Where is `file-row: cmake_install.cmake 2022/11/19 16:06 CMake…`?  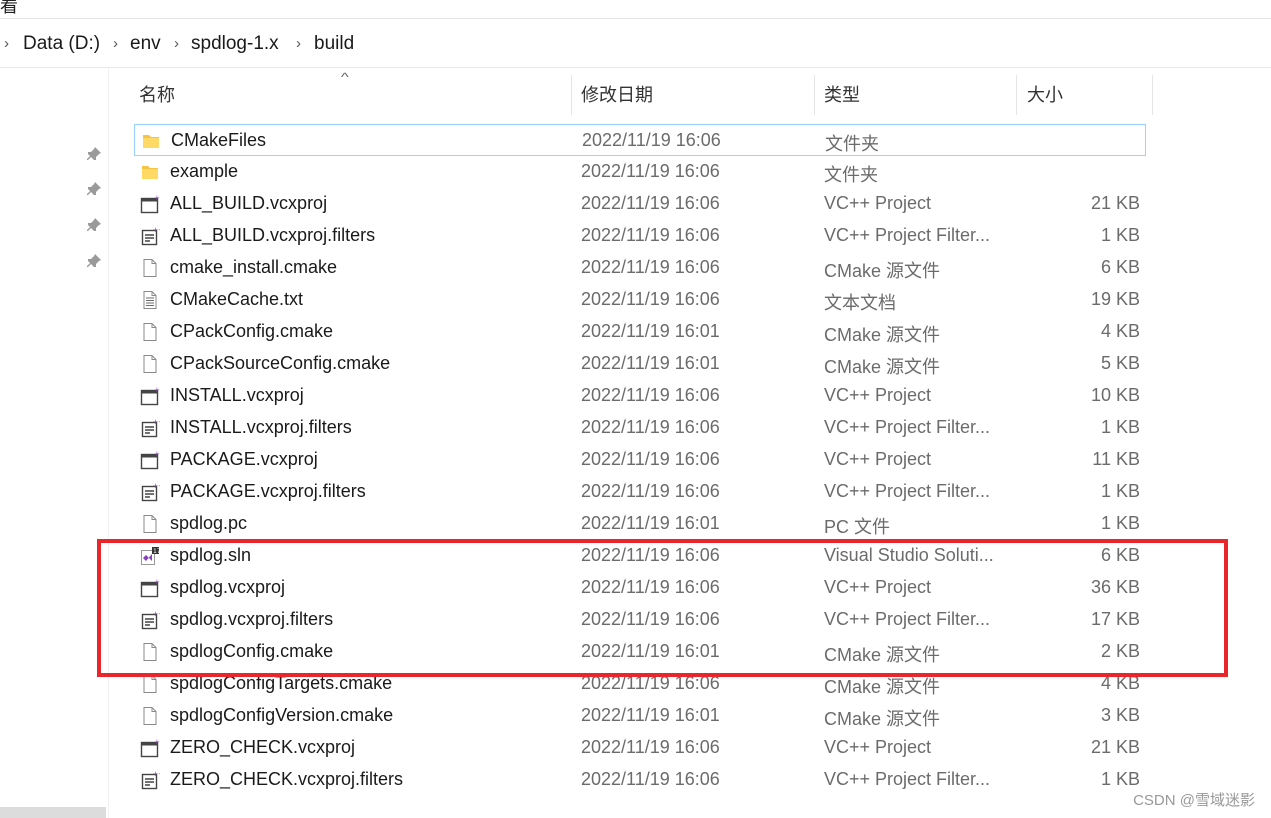 file-row: cmake_install.cmake 2022/11/19 16:06 CMake… is located at coordinates (640, 268).